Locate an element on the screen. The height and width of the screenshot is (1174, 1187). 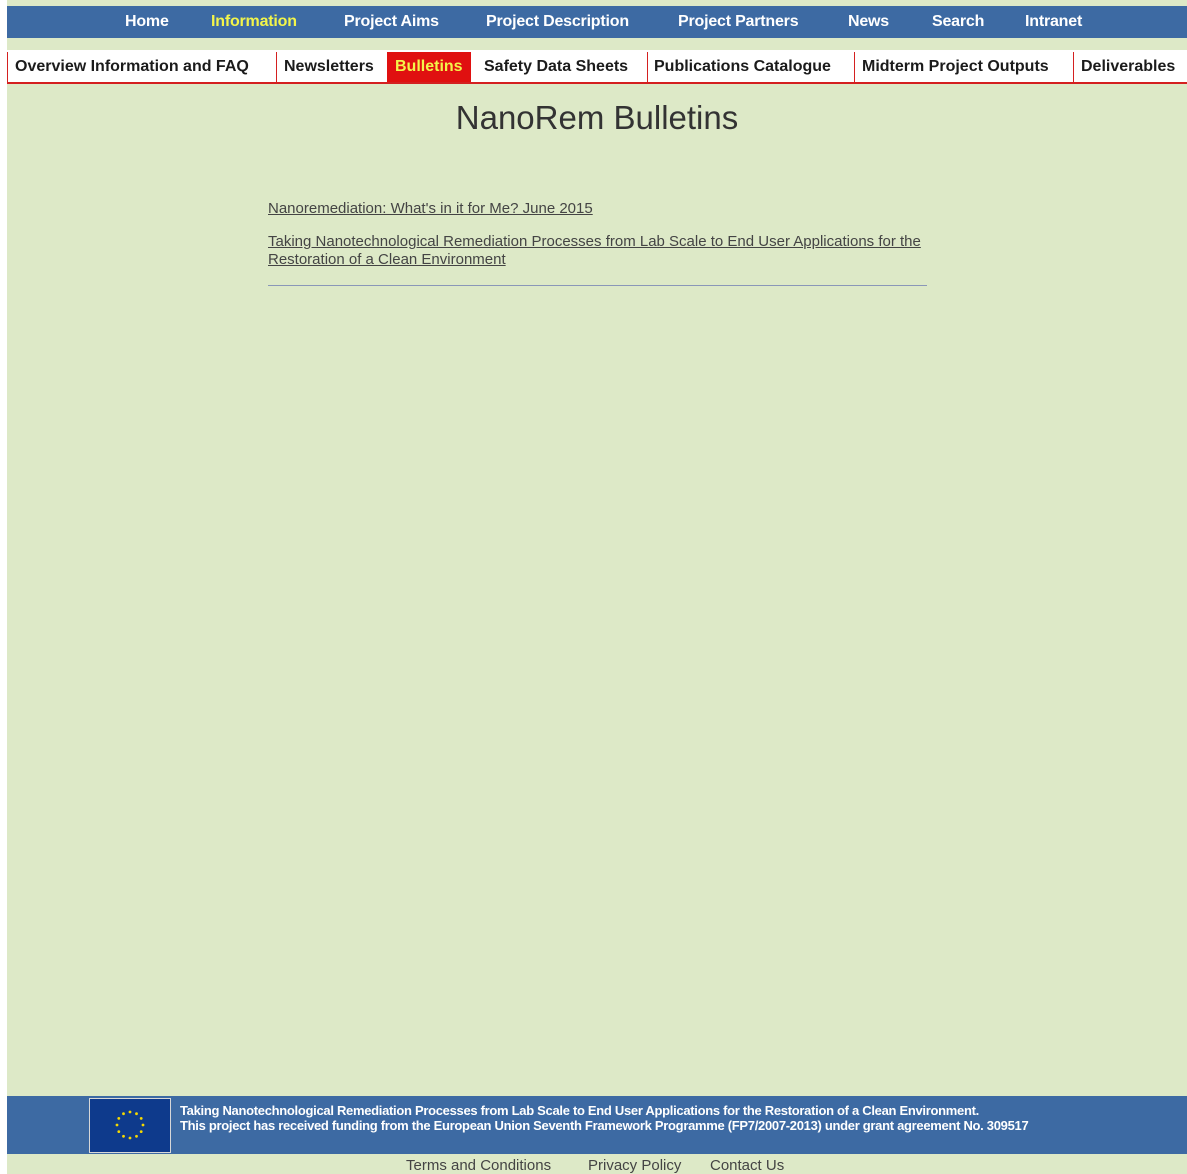
subnav-bulletins: Bulletins is located at coordinates (429, 67).